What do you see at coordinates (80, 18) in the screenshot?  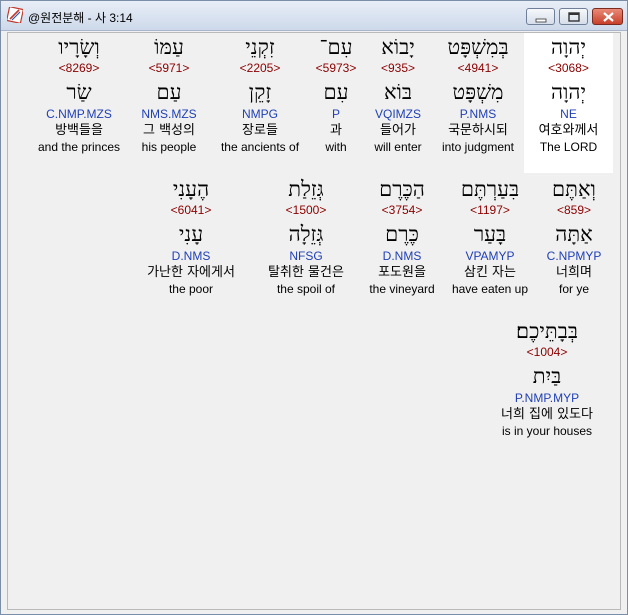 I see `window-title: @원전분해 - 사 3:14` at bounding box center [80, 18].